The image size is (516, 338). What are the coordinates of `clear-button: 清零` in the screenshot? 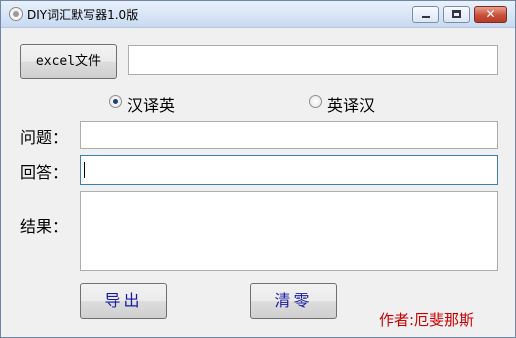 It's located at (293, 301).